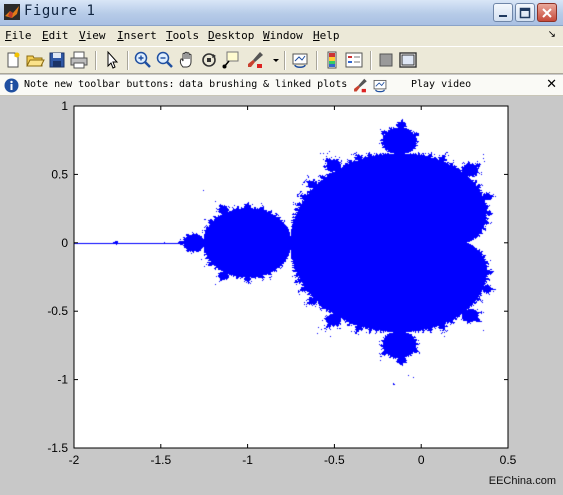 The width and height of the screenshot is (563, 495). Describe the element at coordinates (57, 448) in the screenshot. I see `y-tick-label: -1.5` at that location.